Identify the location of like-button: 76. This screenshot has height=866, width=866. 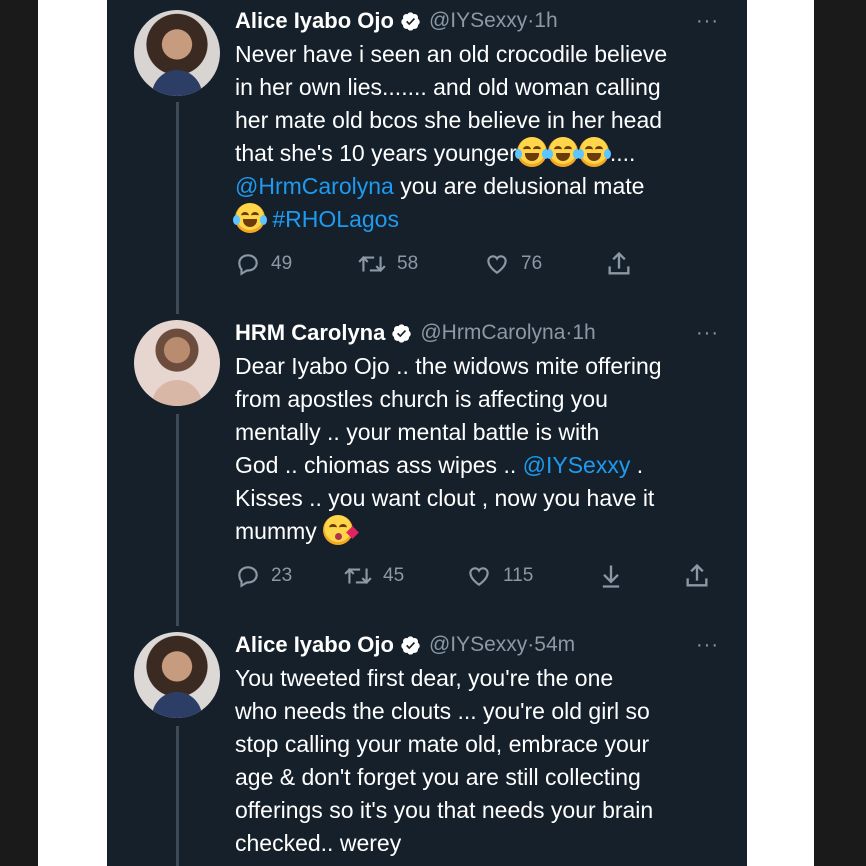
(544, 264).